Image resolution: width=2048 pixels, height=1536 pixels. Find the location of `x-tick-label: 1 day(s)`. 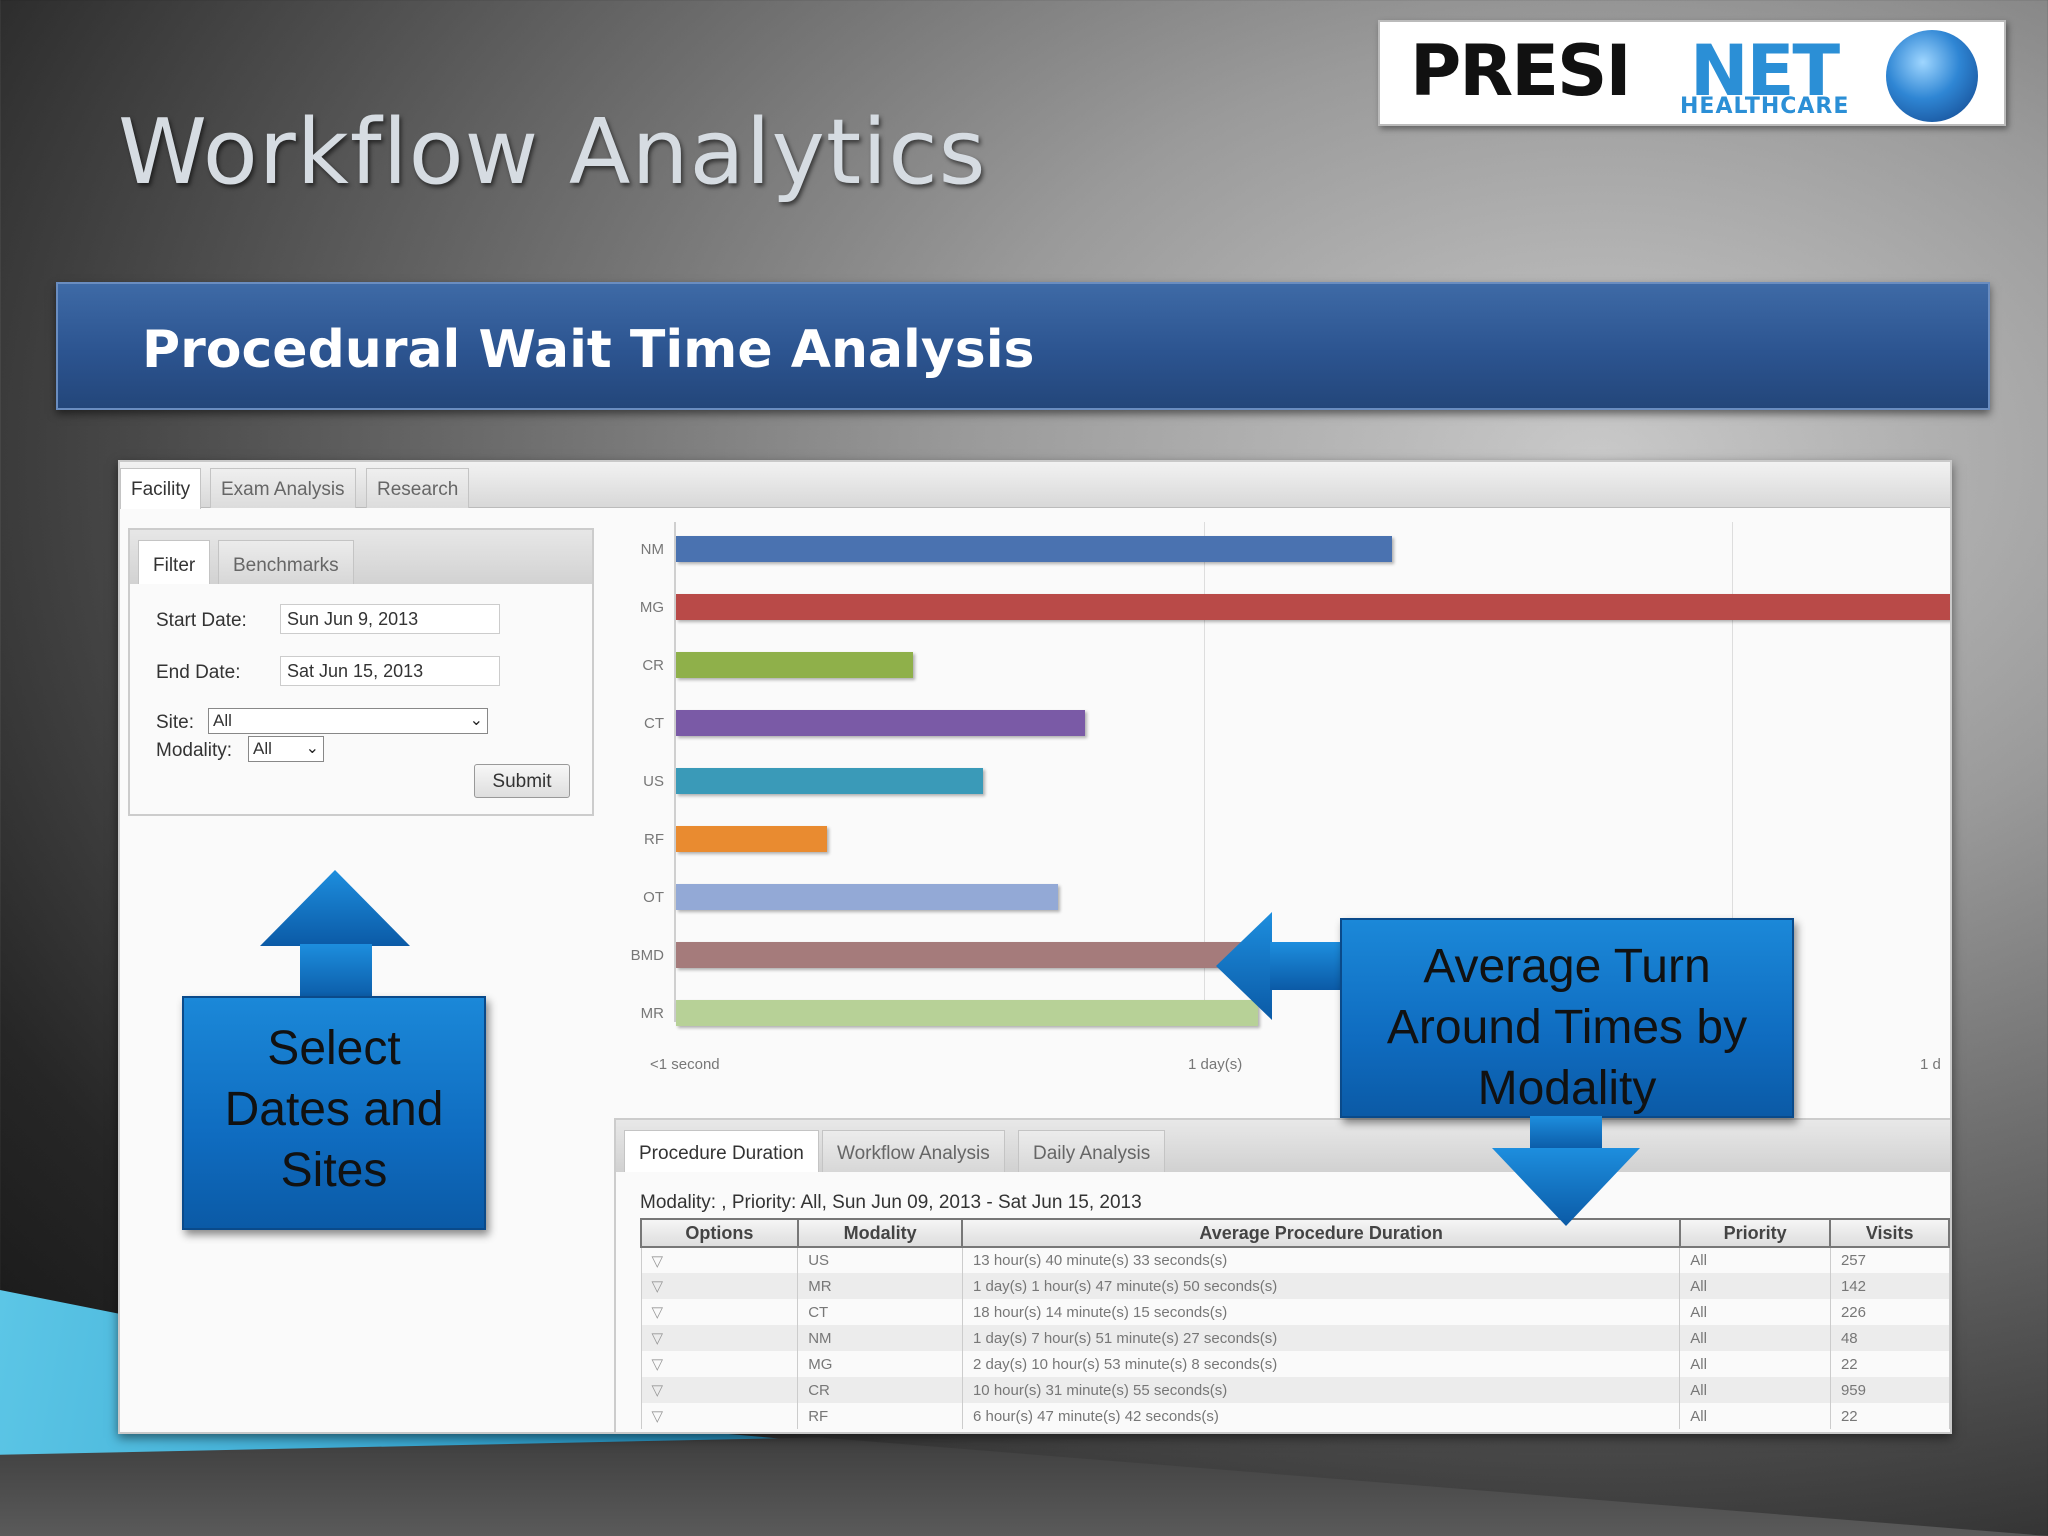

x-tick-label: 1 day(s) is located at coordinates (1215, 1064).